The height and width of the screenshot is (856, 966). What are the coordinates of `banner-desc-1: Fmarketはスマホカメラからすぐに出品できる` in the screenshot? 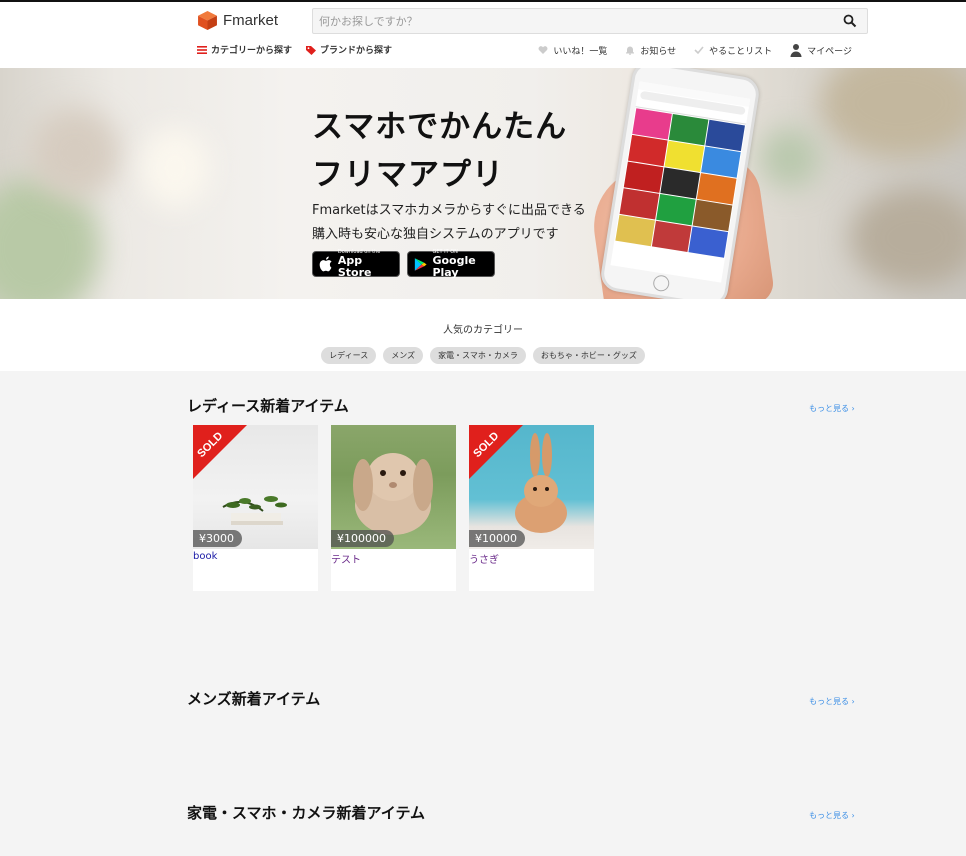 It's located at (449, 210).